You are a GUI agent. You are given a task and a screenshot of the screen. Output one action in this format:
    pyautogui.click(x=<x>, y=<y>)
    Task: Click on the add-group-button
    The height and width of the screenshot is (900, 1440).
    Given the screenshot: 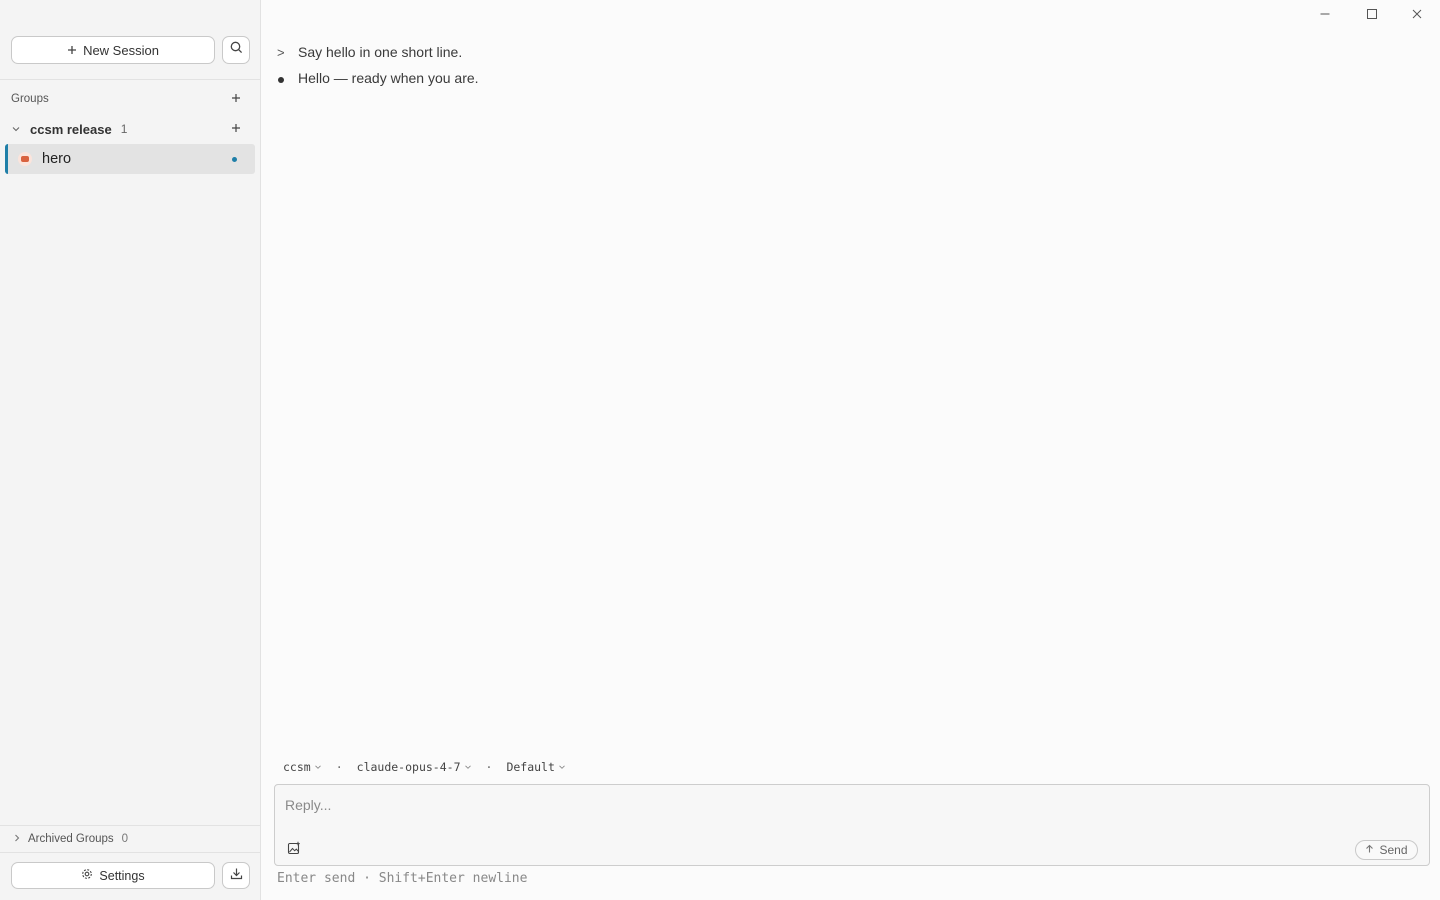 What is the action you would take?
    pyautogui.click(x=236, y=99)
    